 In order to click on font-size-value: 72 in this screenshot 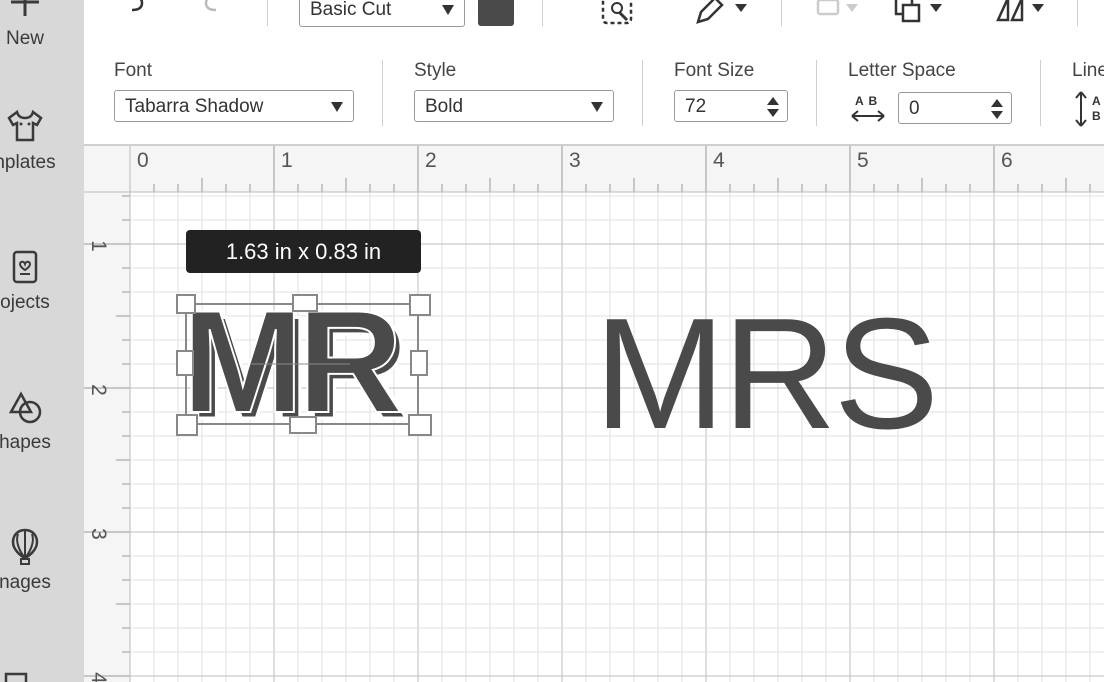, I will do `click(696, 106)`.